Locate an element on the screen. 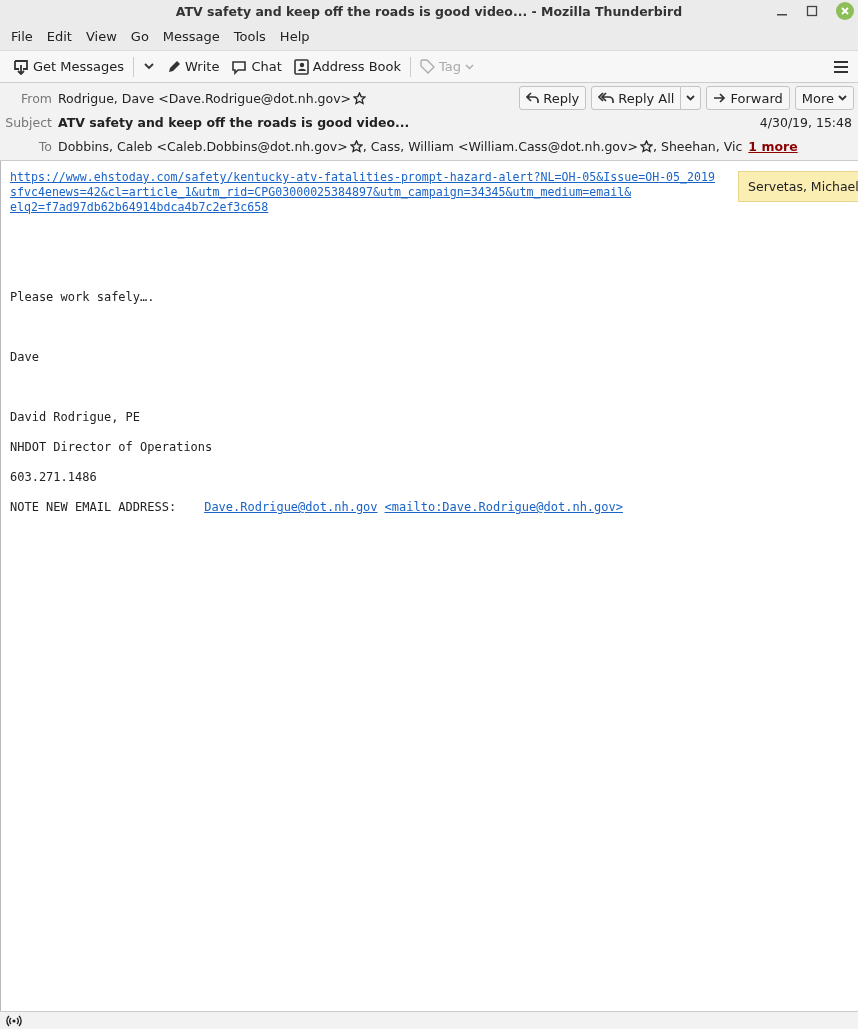  body-text: David Rodrigue, PE is located at coordinates (76, 417).